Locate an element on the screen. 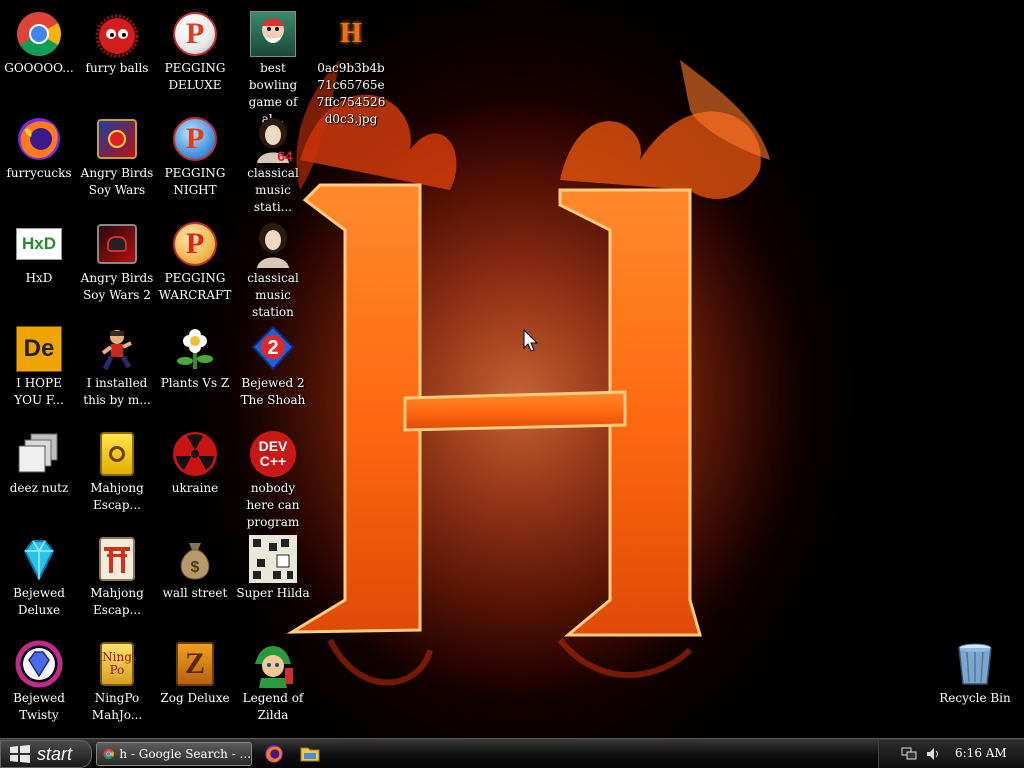  desktop-icon-recycle-bin: Recycle Bin is located at coordinates (975, 686).